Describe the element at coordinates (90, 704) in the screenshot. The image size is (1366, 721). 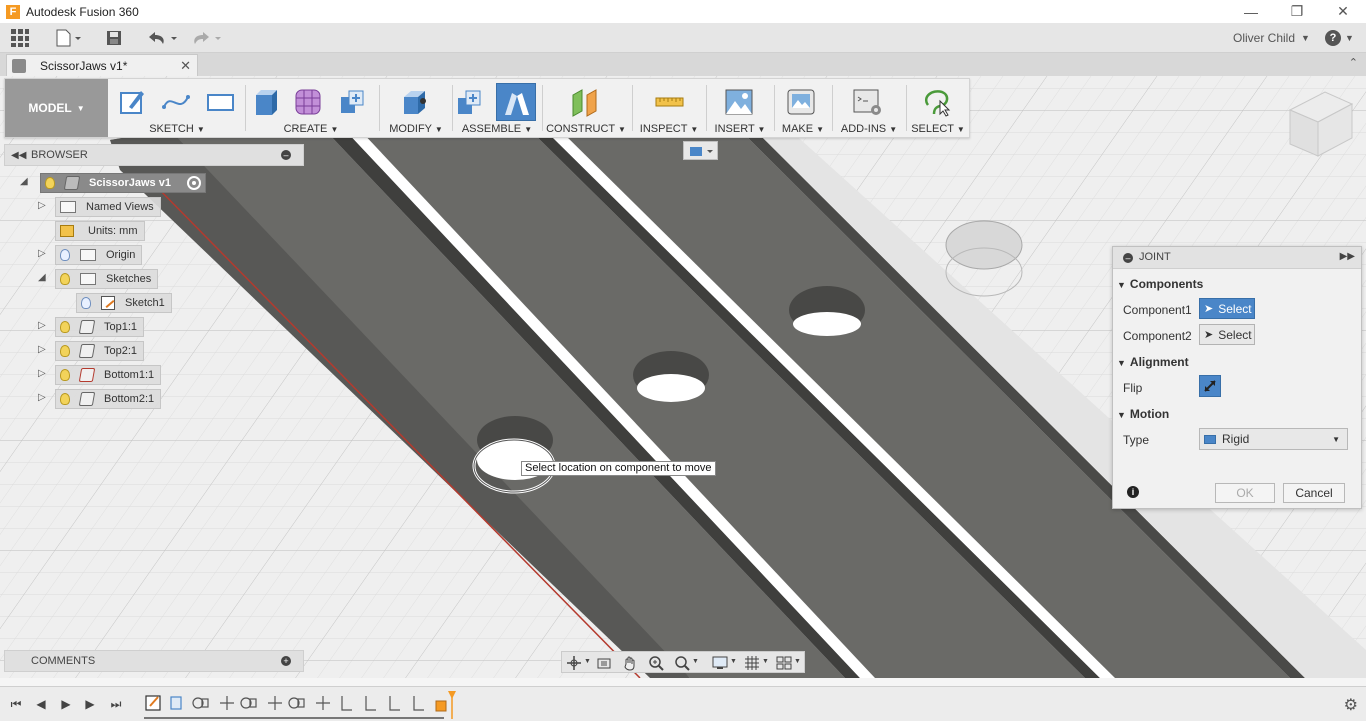
I see `step-forward-icon: ▶` at that location.